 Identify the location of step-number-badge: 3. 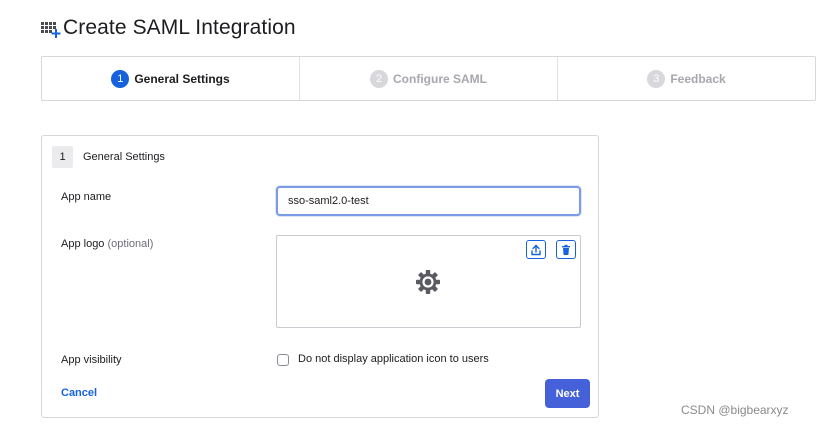
(656, 78).